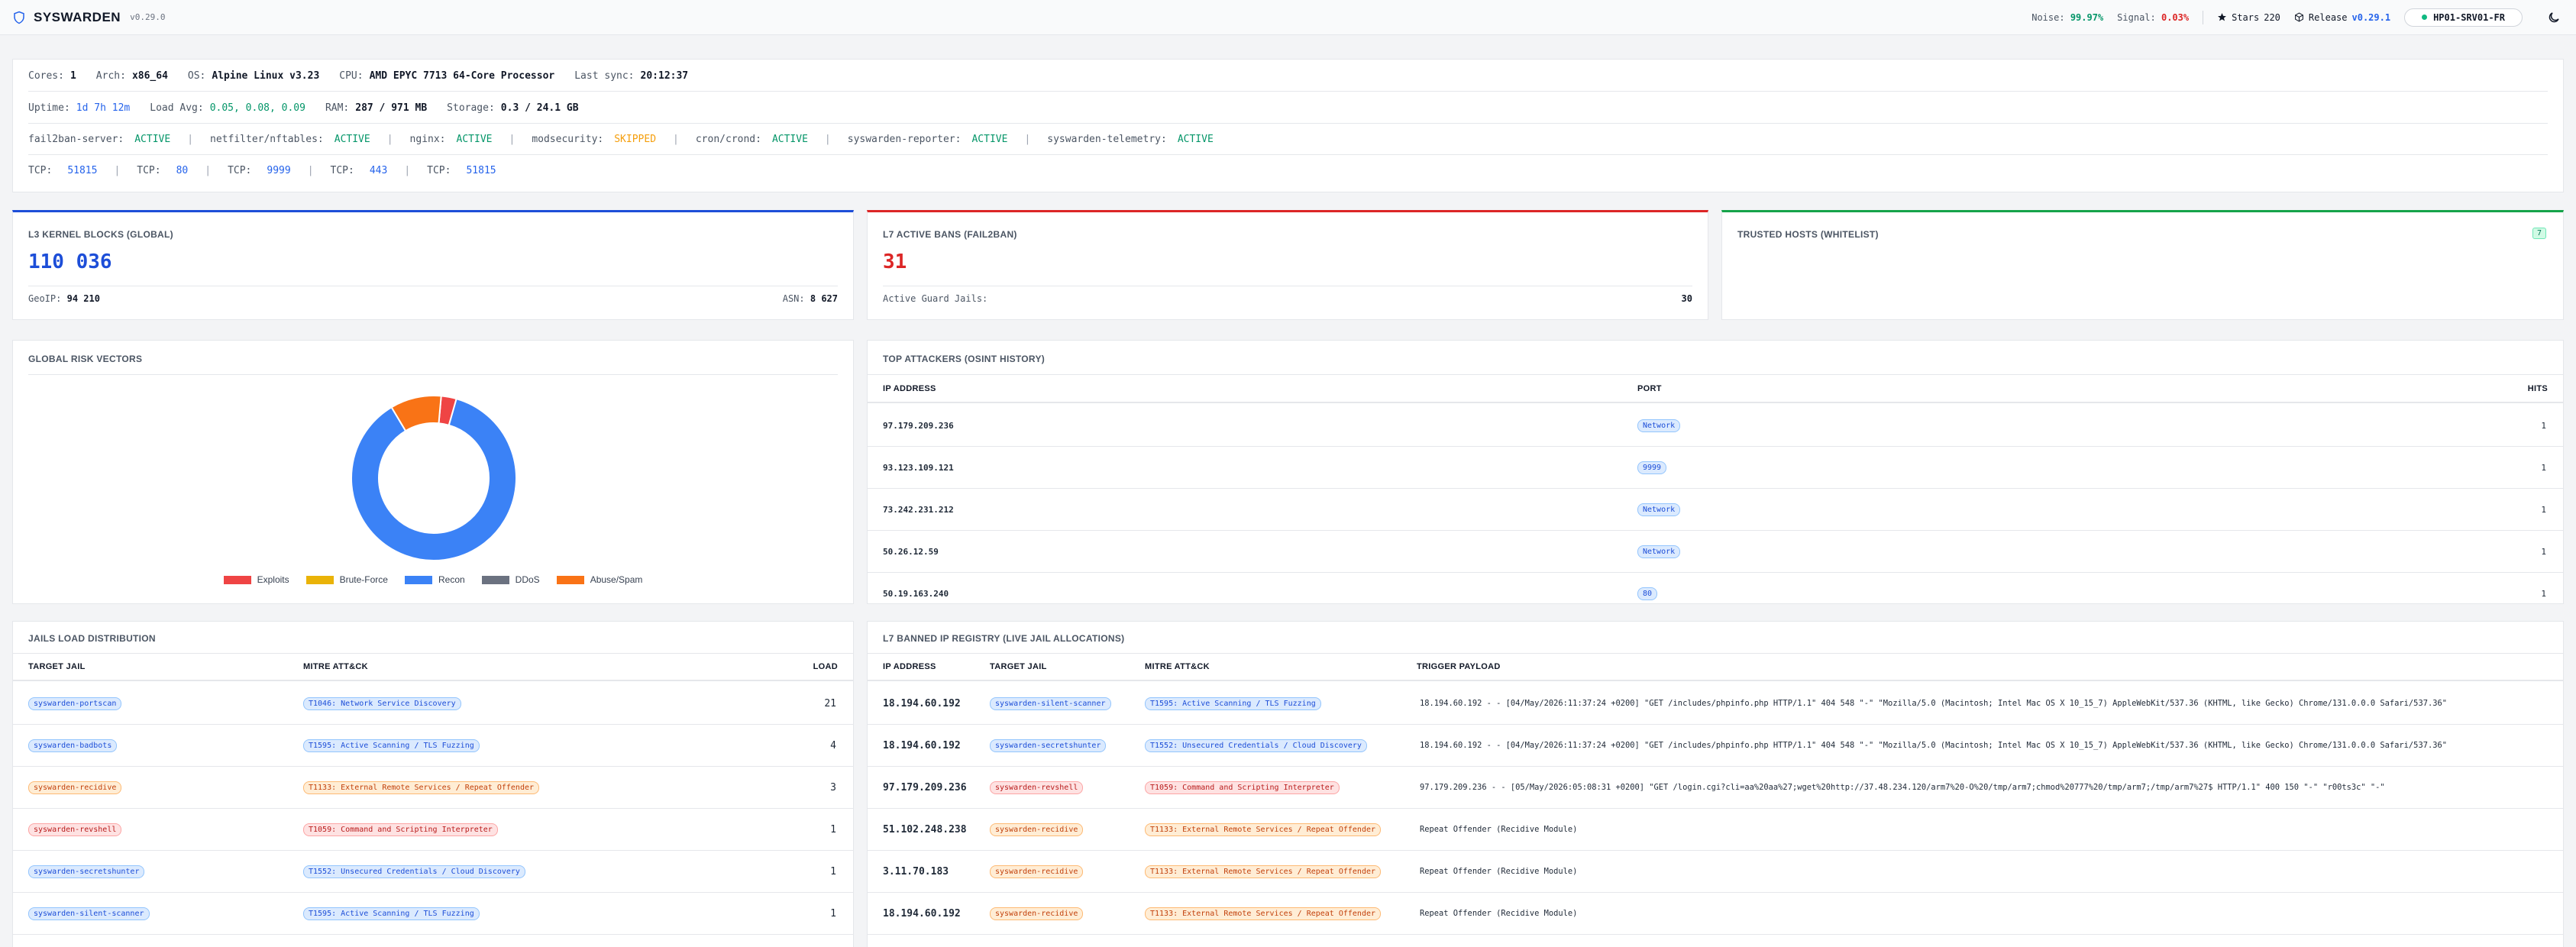 Image resolution: width=2576 pixels, height=947 pixels. I want to click on legend-item: Brute-Force, so click(346, 579).